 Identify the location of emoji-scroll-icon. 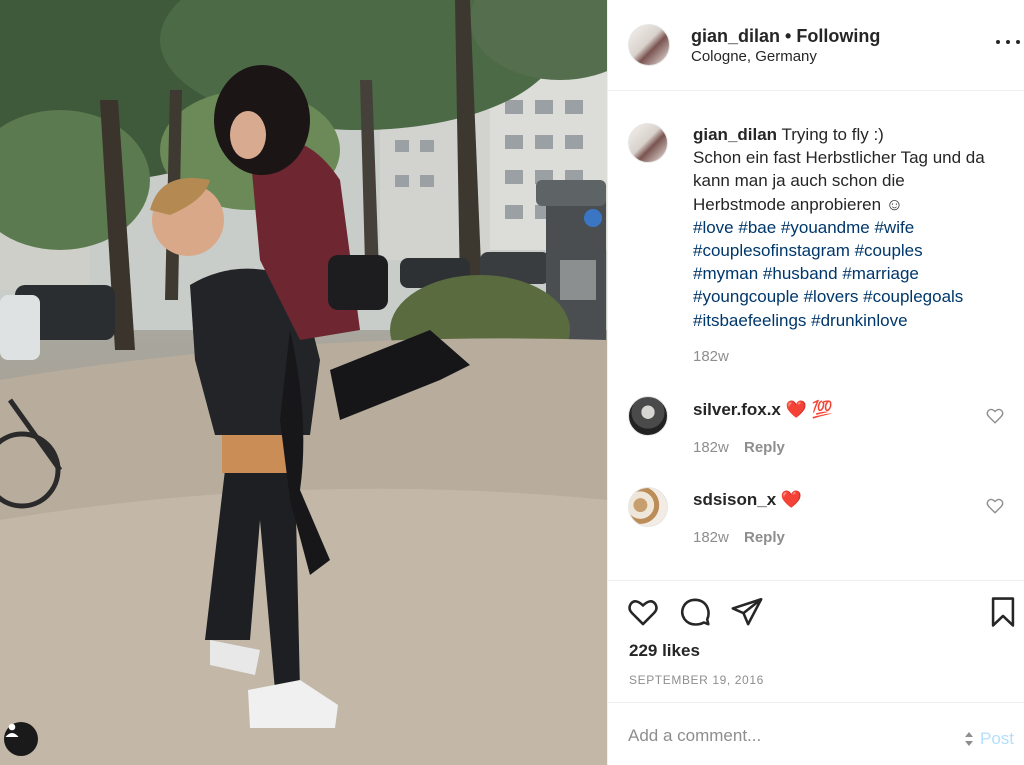
(969, 739).